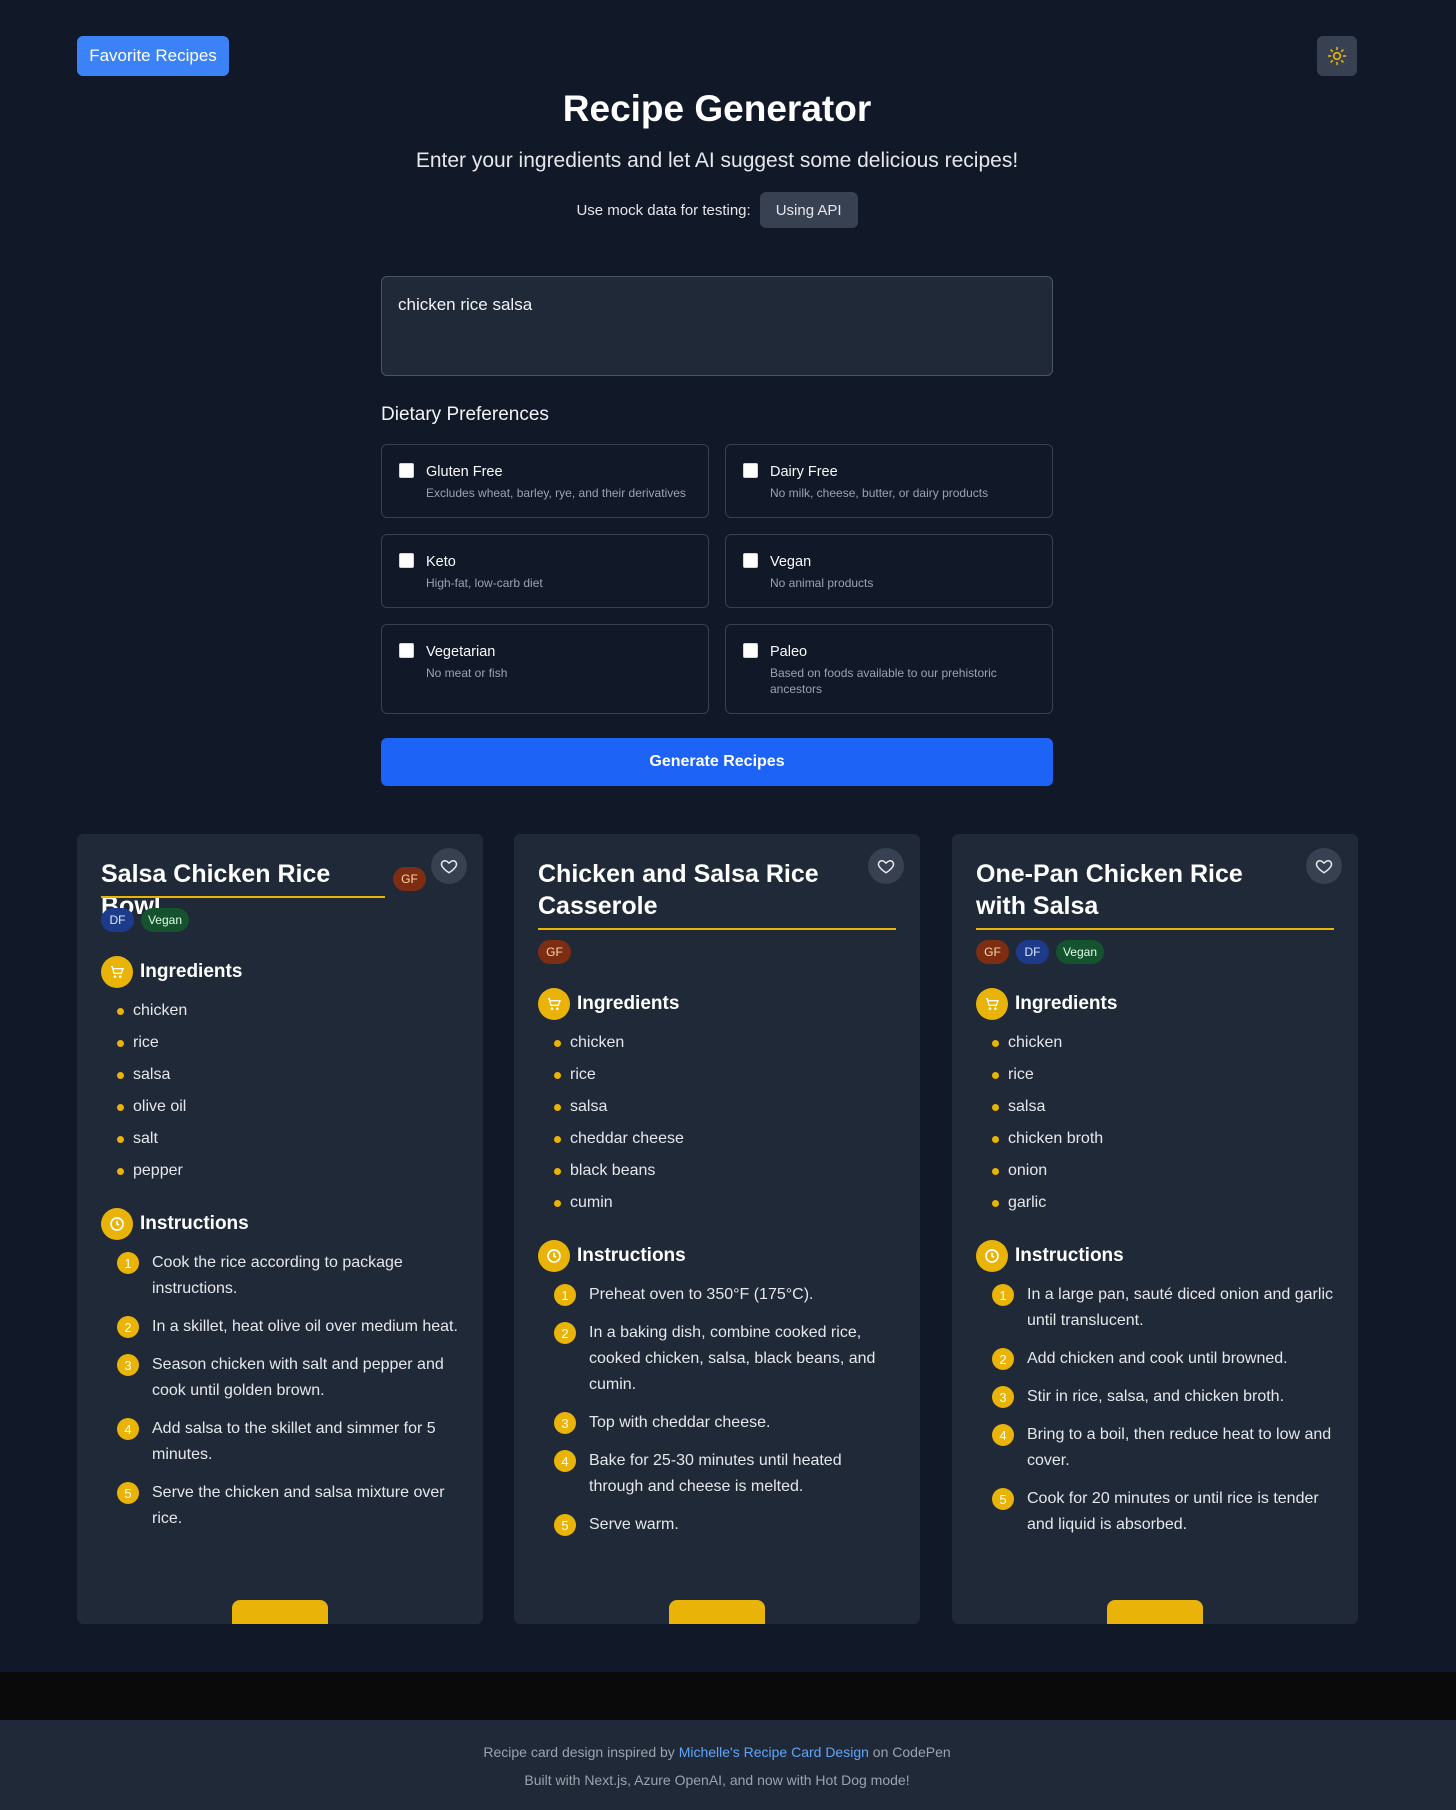 The width and height of the screenshot is (1456, 1810). What do you see at coordinates (889, 571) in the screenshot?
I see `preference-vegan: Vegan No animal products` at bounding box center [889, 571].